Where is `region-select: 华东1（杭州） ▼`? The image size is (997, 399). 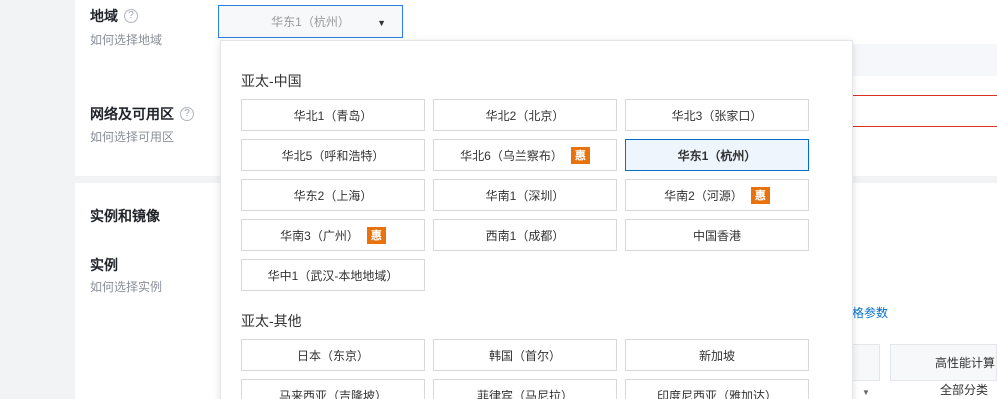 region-select: 华东1（杭州） ▼ is located at coordinates (310, 21).